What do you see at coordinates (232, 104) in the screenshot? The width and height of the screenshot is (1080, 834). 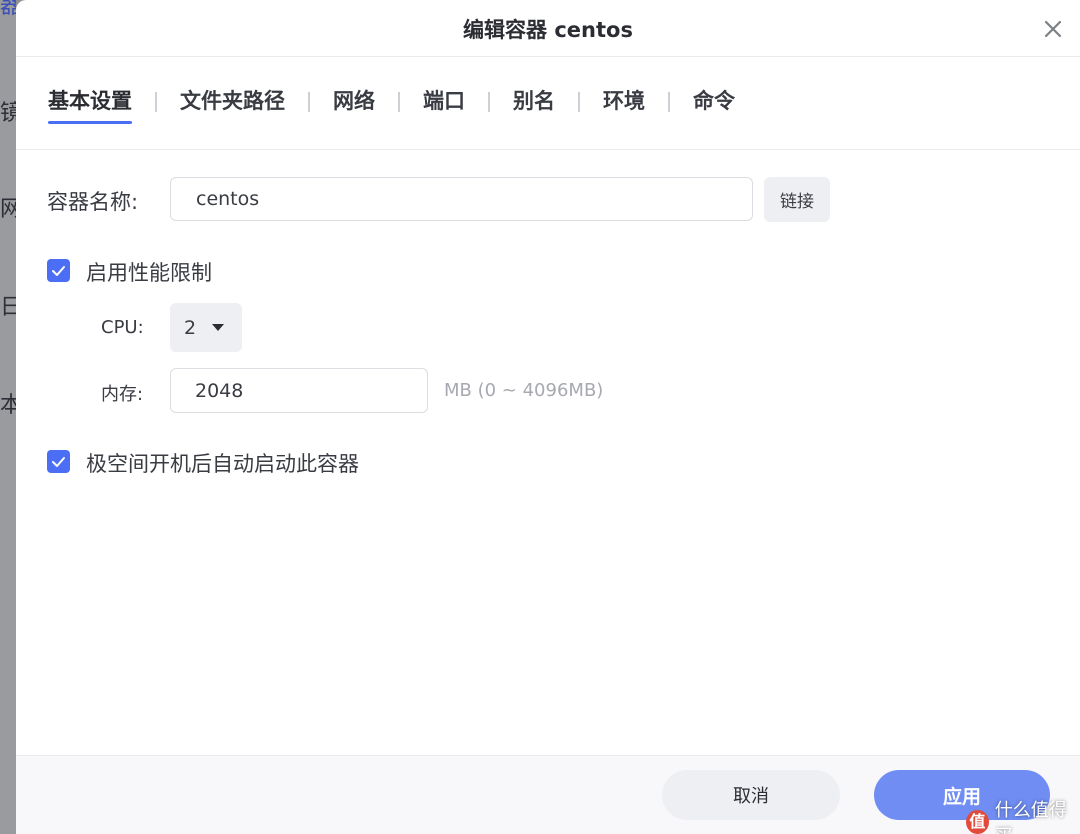 I see `tab-folder-paths: 文件夹路径` at bounding box center [232, 104].